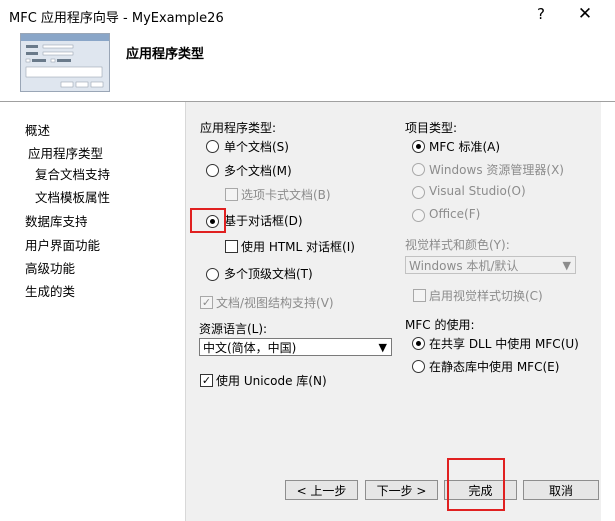 The height and width of the screenshot is (521, 615). What do you see at coordinates (418, 343) in the screenshot?
I see `shared-dll-radio` at bounding box center [418, 343].